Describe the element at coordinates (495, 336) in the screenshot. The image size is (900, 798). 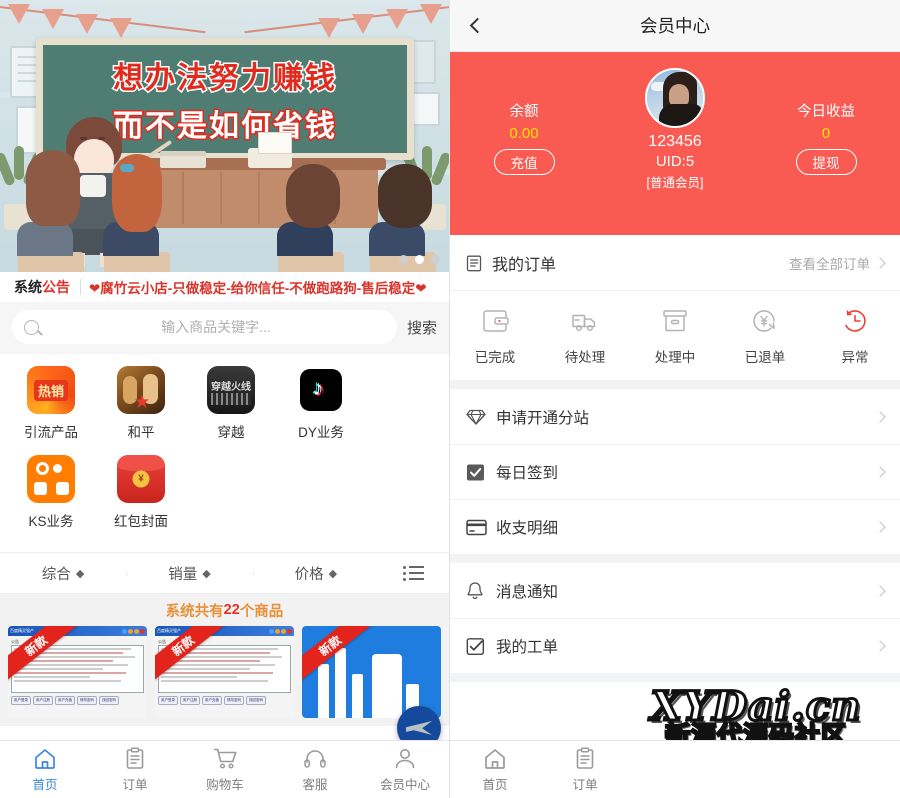
I see `order-status-completed: 已完成` at that location.